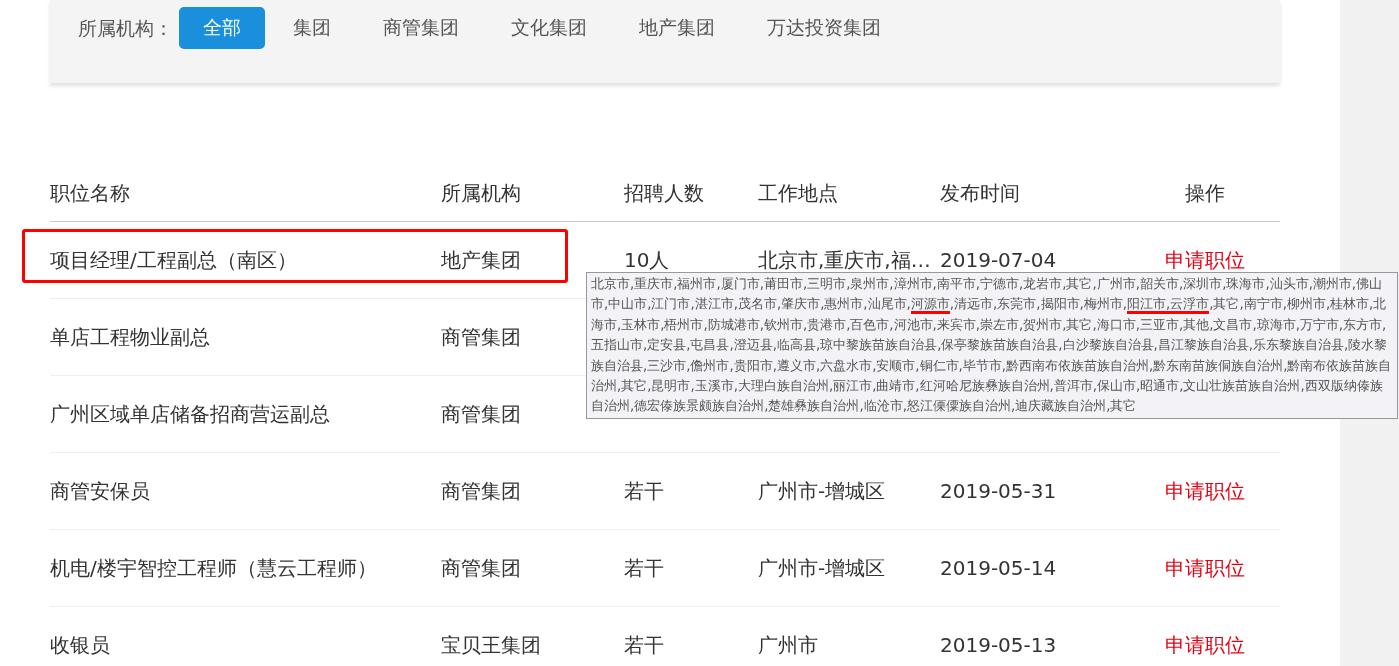 This screenshot has height=666, width=1399. What do you see at coordinates (130, 336) in the screenshot?
I see `job-title: 单店工程物业副总` at bounding box center [130, 336].